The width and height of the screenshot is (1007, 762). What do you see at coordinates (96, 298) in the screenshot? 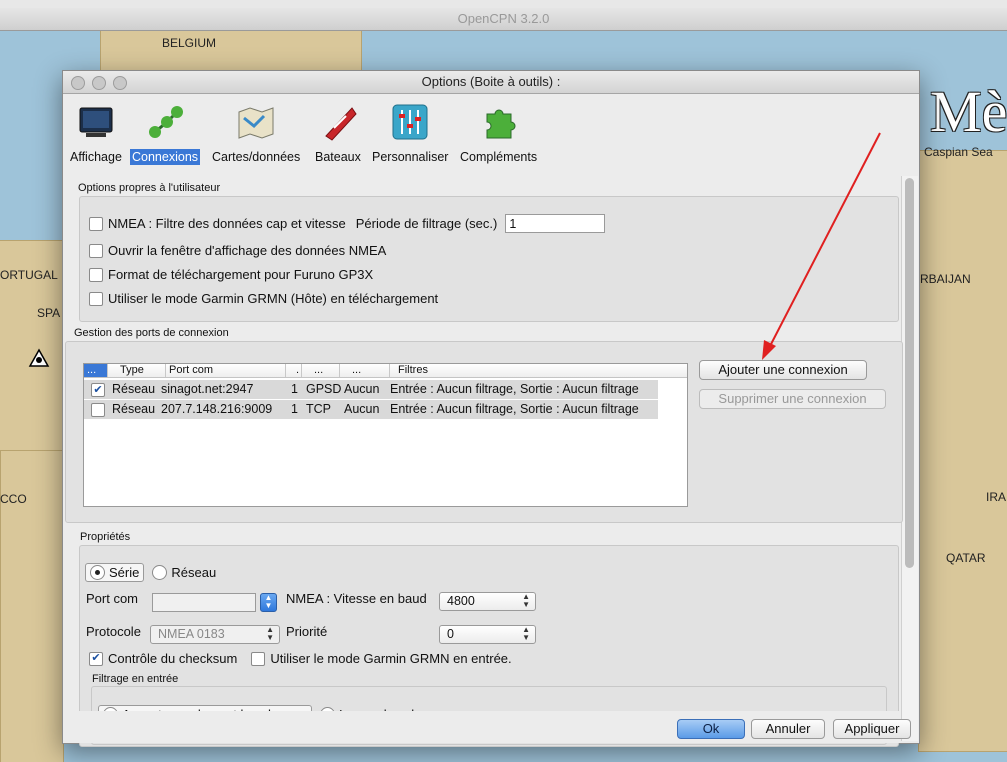
I see `garmin-host-checkbox` at bounding box center [96, 298].